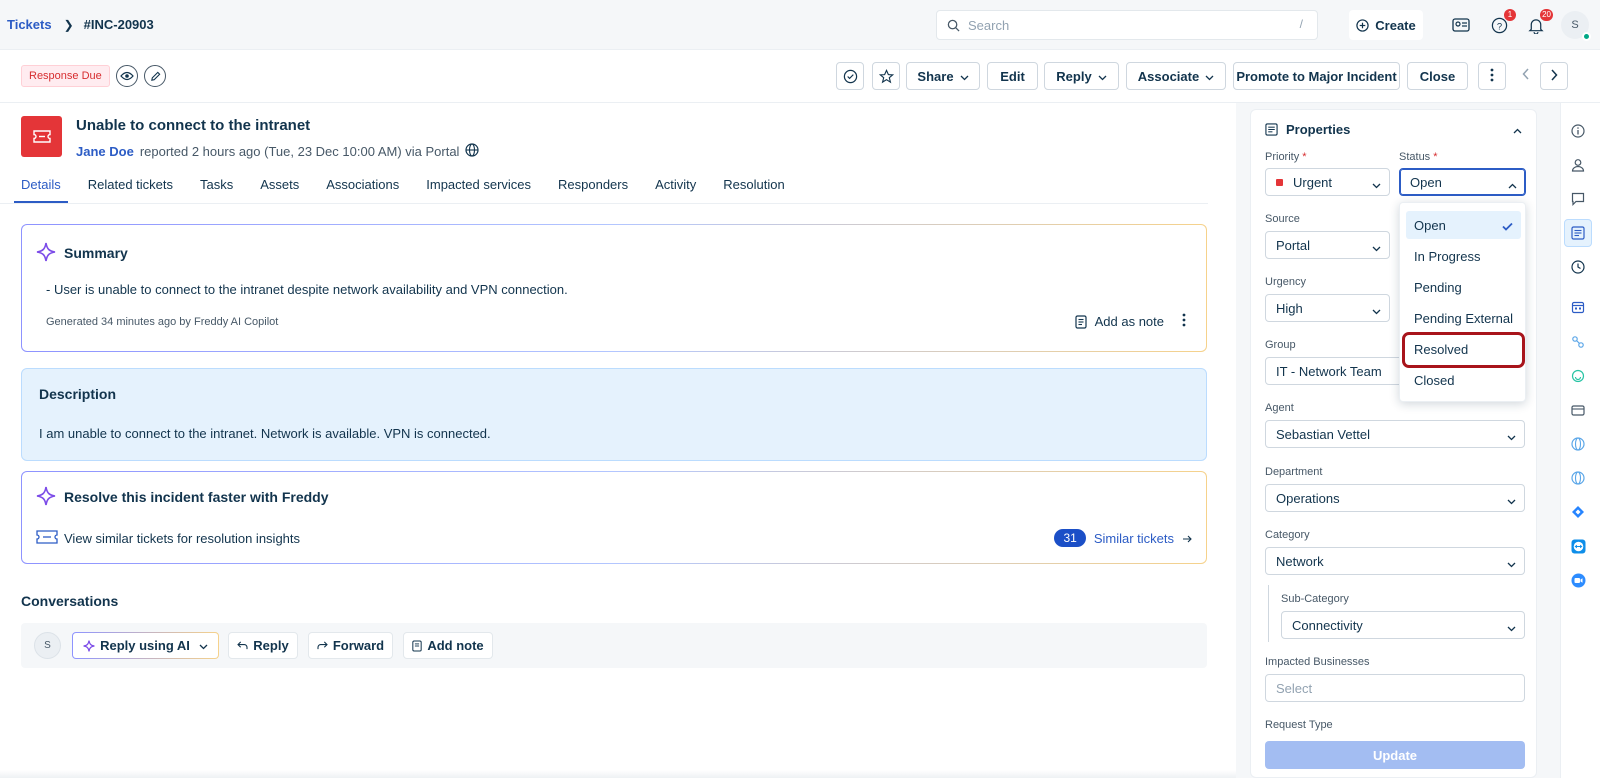 The width and height of the screenshot is (1600, 778). I want to click on status-option-closed: Closed, so click(1463, 380).